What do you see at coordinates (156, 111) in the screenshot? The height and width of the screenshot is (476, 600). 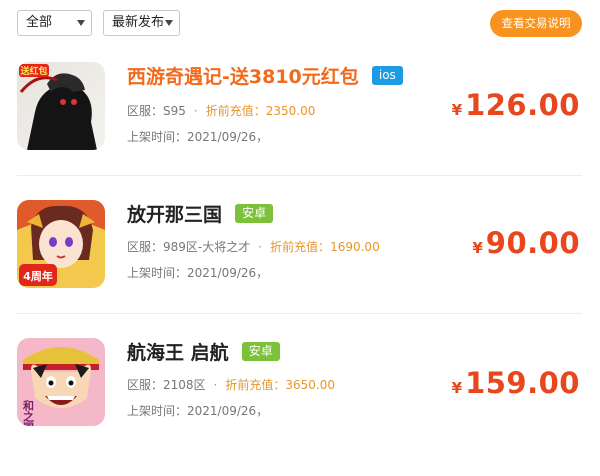 I see `server-label: 区服：S95` at bounding box center [156, 111].